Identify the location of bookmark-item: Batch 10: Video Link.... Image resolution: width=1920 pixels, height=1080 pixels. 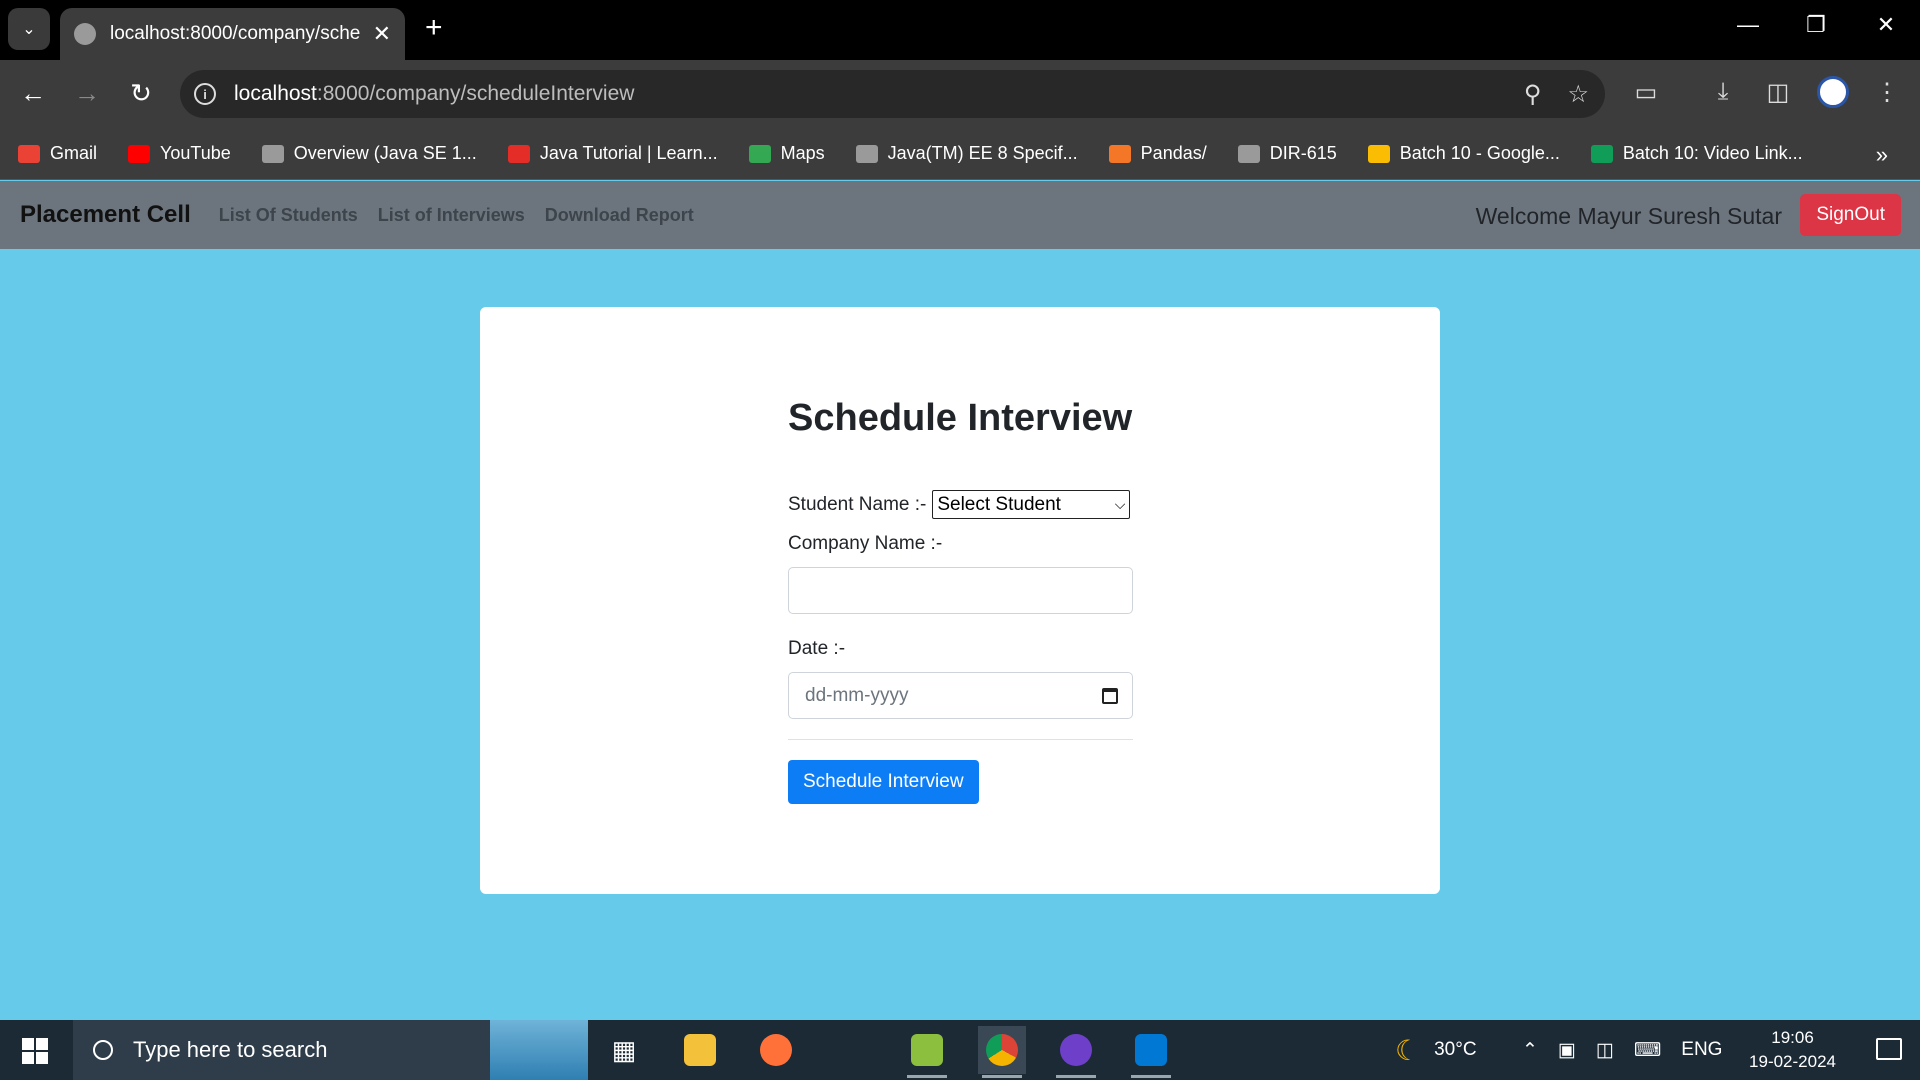
(1696, 153).